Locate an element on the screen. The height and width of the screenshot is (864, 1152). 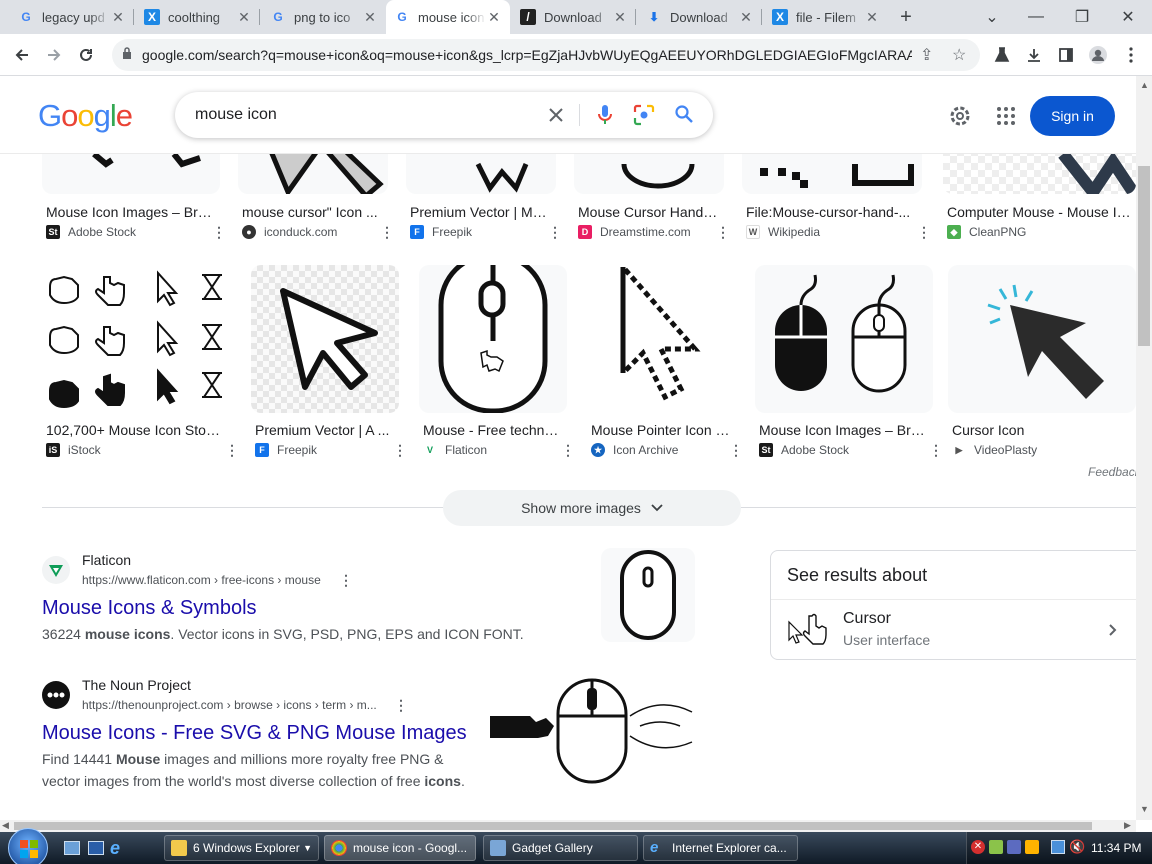
show-desktop-icon is located at coordinates (72, 848).